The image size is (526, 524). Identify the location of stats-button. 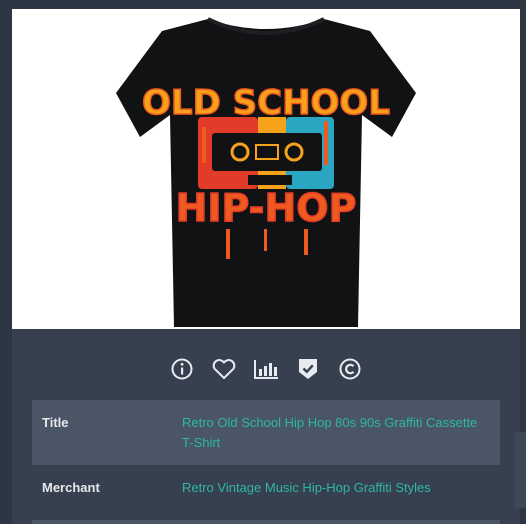
(266, 369).